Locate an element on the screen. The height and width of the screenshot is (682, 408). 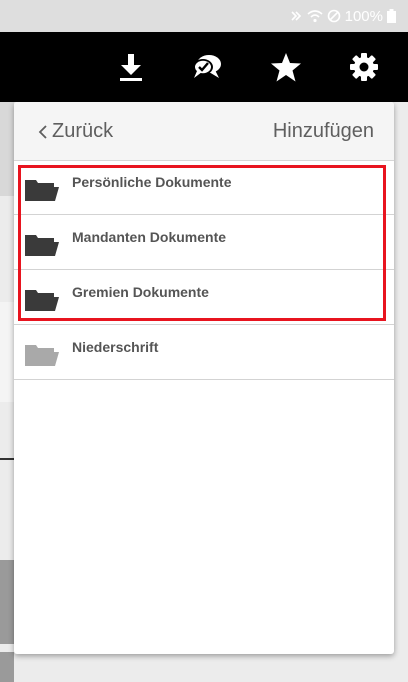
chevron-left-icon is located at coordinates (42, 131).